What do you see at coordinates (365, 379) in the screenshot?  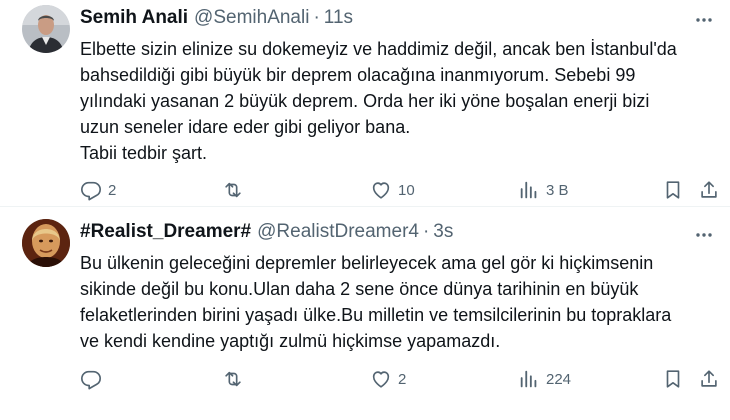 I see `action-bar: 2 224` at bounding box center [365, 379].